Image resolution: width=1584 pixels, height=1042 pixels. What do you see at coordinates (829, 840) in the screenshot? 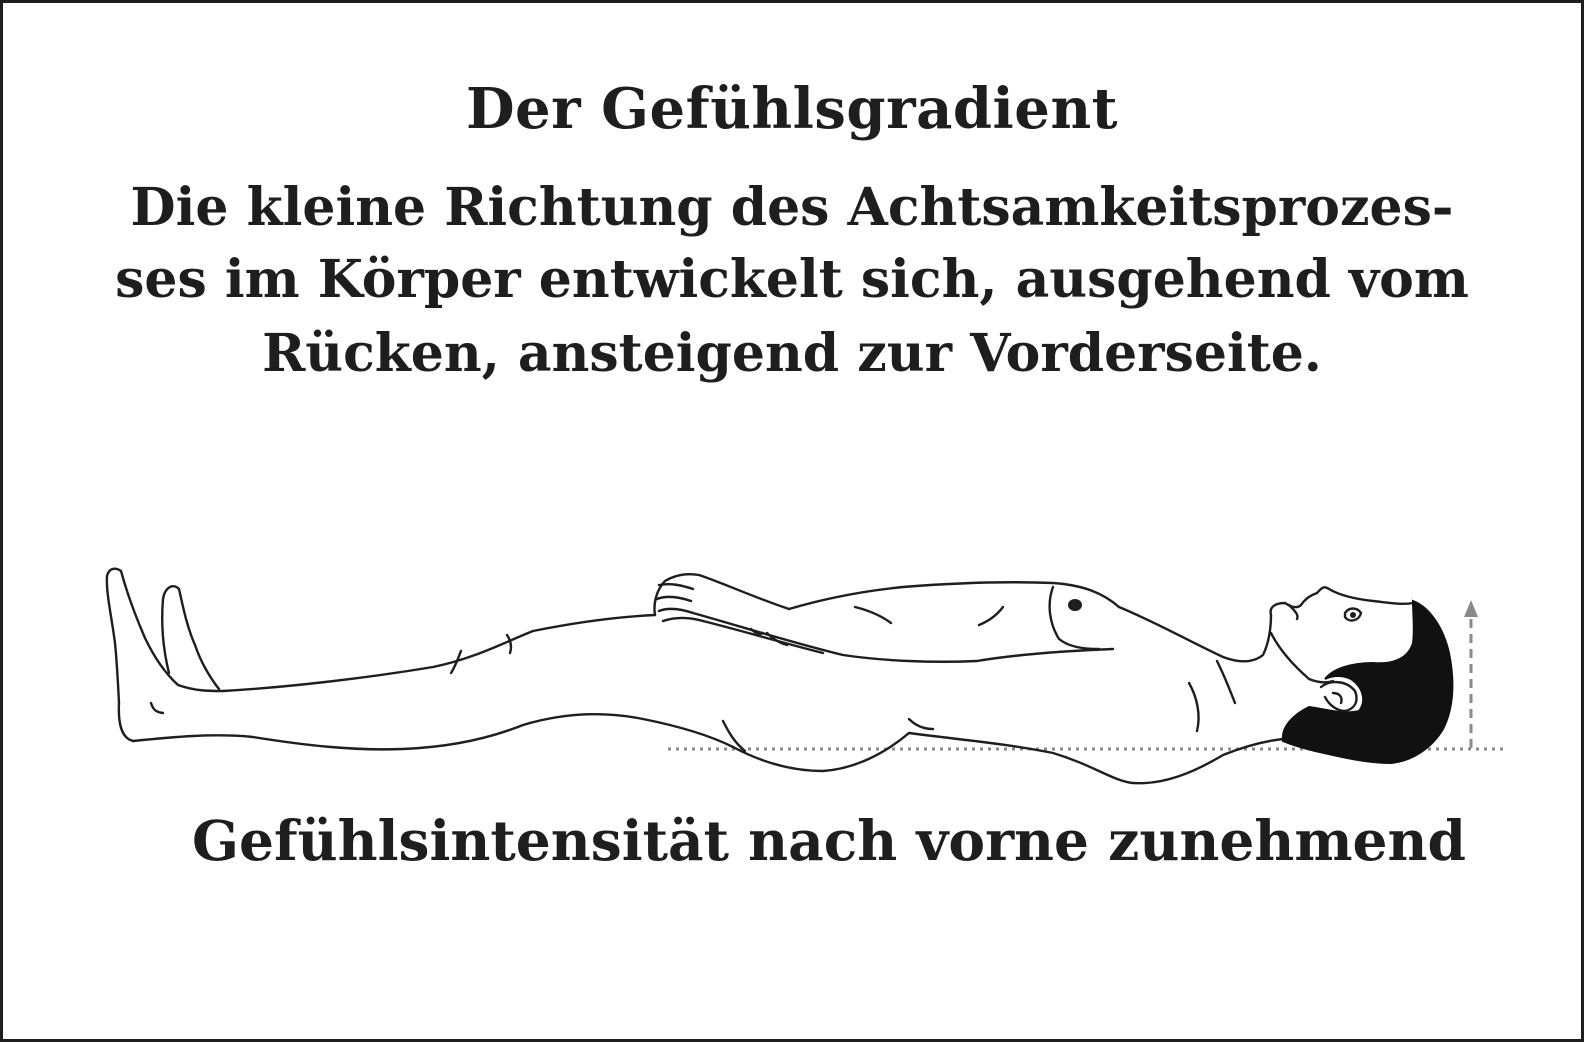
I see `caption: Gefühlsintensität nach vorne zunehmend` at bounding box center [829, 840].